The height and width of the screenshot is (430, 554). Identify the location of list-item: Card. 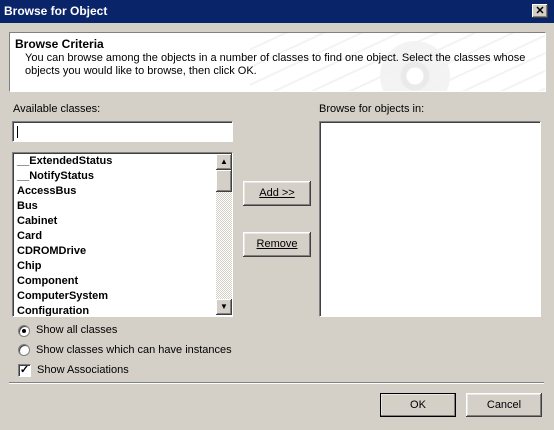
(29, 236).